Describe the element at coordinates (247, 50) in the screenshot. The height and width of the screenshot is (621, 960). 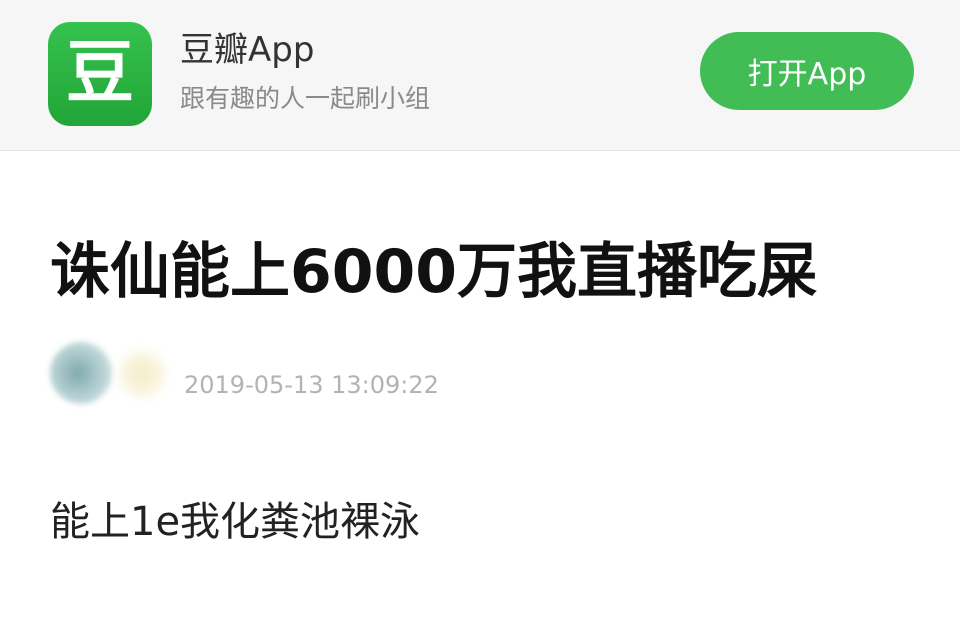
I see `app-name: 豆瓣App` at that location.